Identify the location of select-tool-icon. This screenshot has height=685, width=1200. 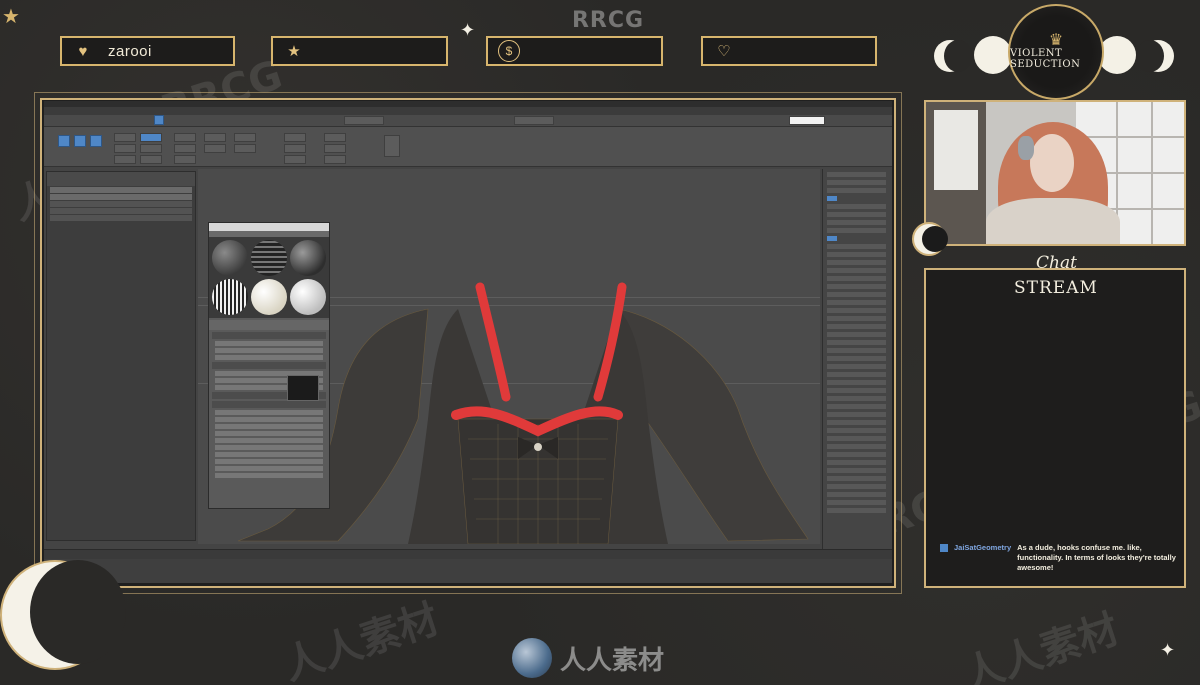
(159, 120).